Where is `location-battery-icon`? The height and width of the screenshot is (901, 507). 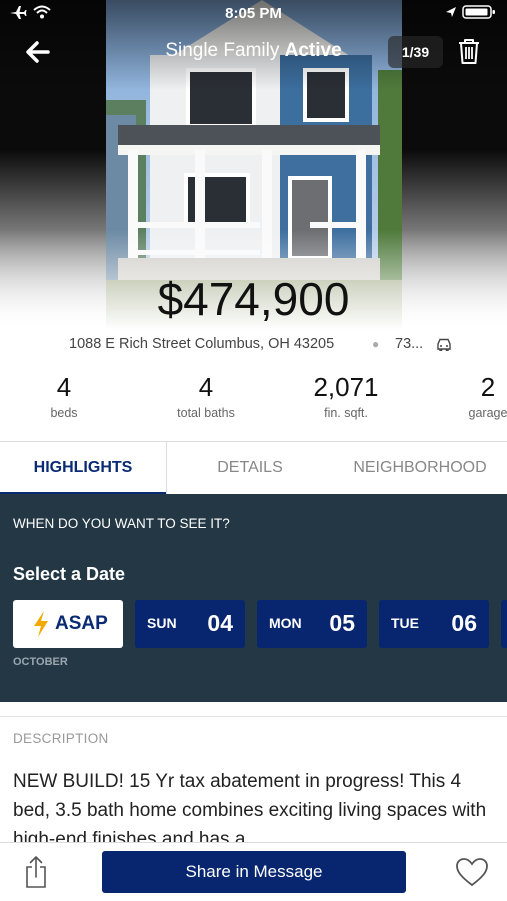
location-battery-icon is located at coordinates (470, 12).